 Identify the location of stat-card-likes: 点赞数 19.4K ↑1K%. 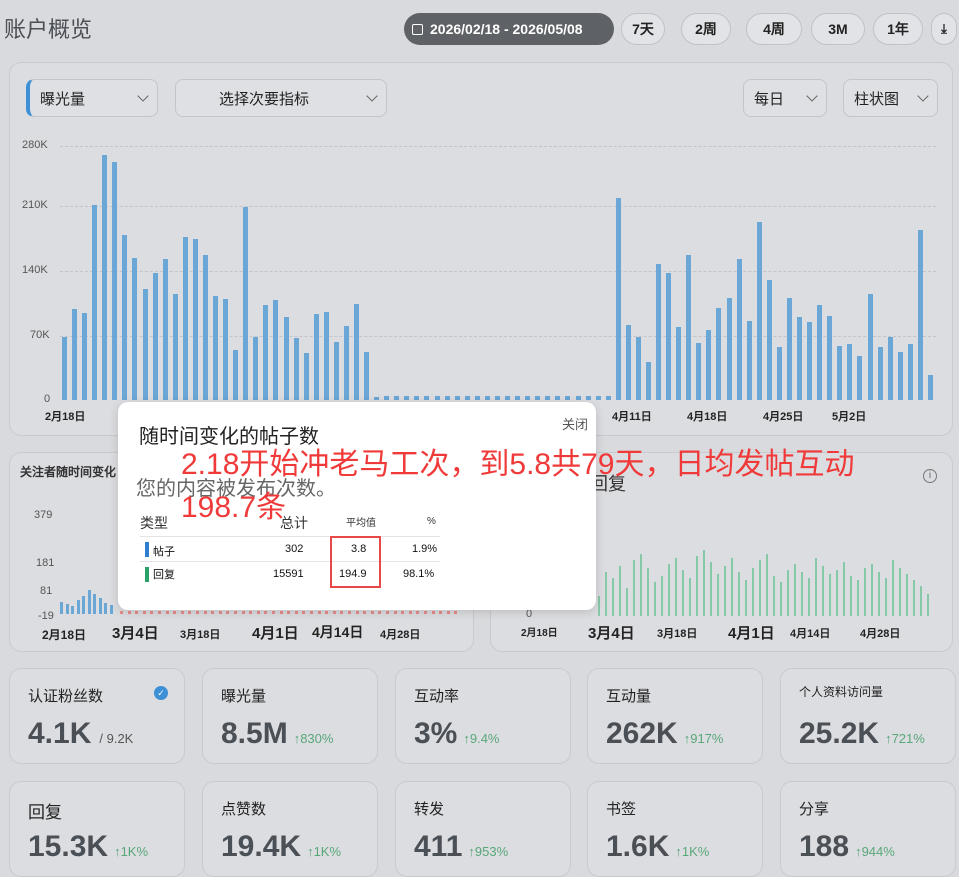
(290, 829).